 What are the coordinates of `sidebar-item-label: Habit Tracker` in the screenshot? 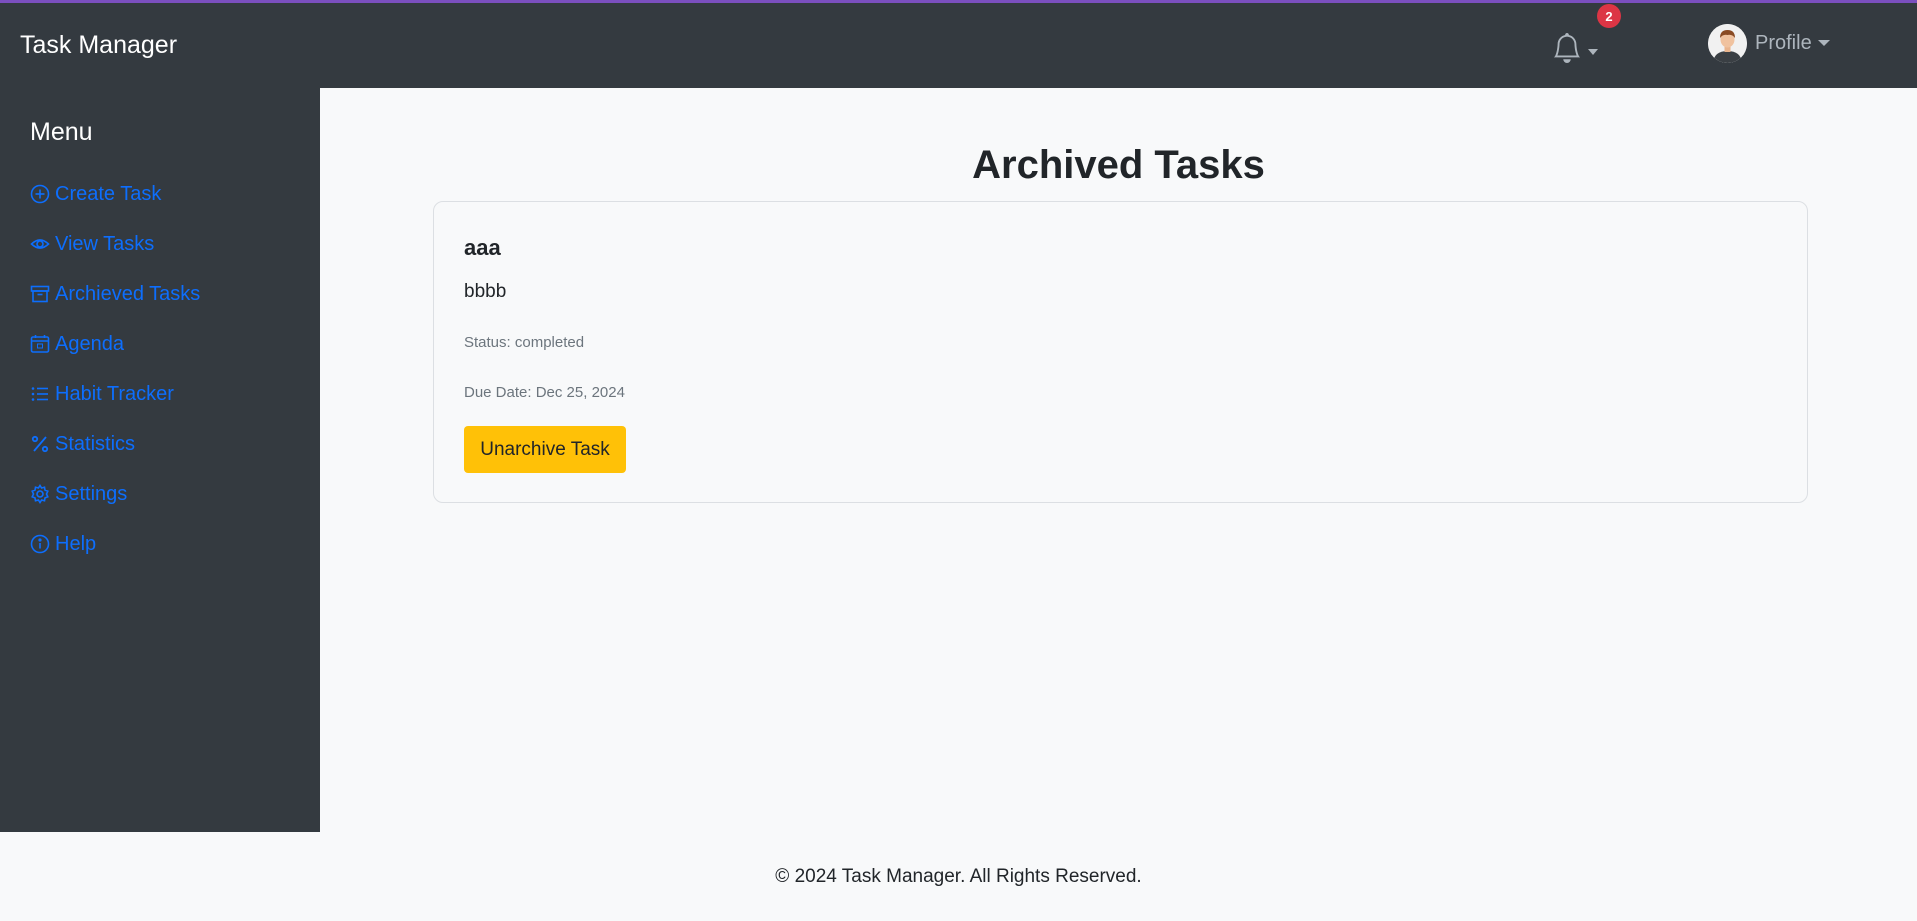 It's located at (114, 393).